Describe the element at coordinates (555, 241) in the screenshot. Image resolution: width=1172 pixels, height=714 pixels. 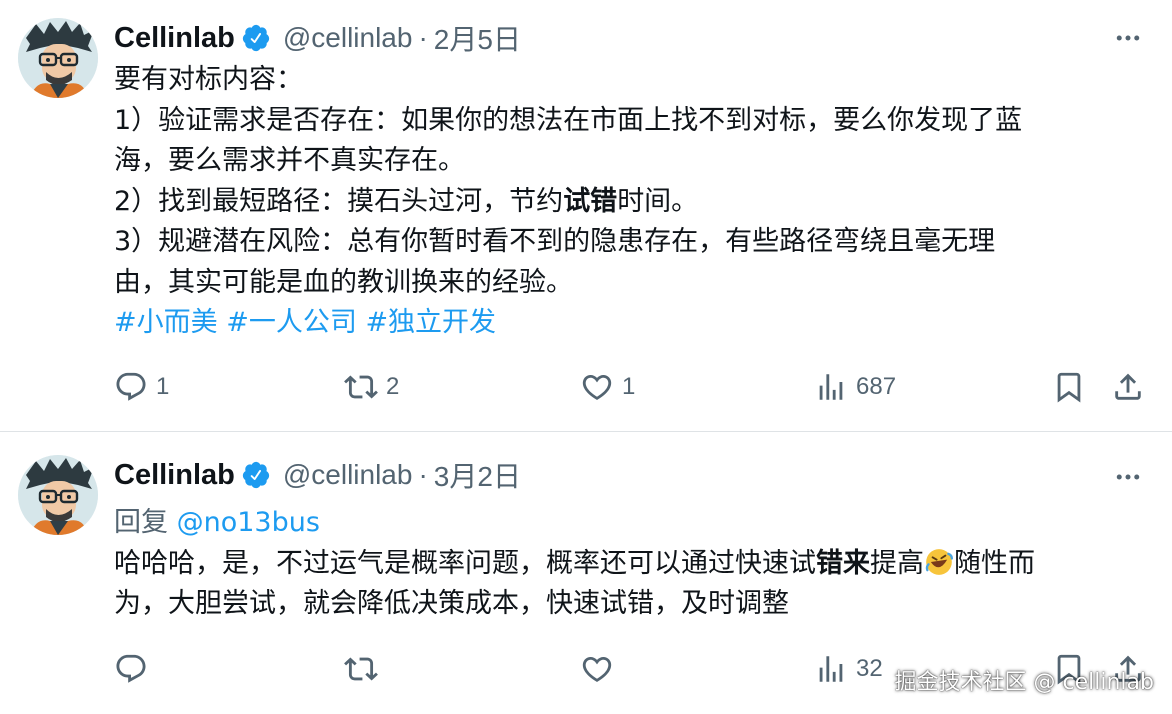
I see `text-line: 3）规避潜在风险：总有你暂时看不到的隐患存在，有些路径弯绕且毫无理` at that location.